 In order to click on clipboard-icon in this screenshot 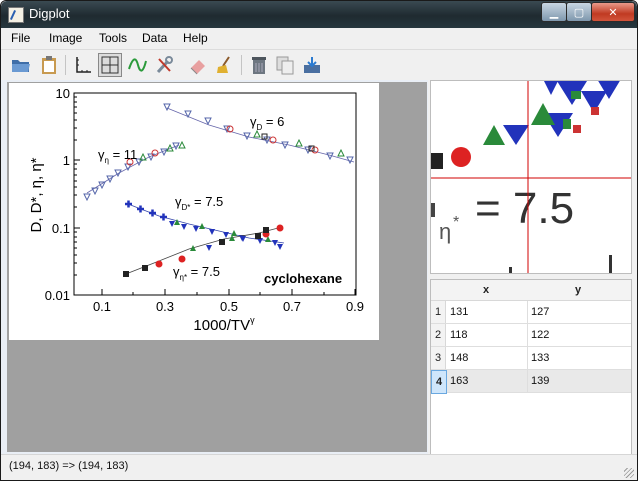, I will do `click(49, 65)`.